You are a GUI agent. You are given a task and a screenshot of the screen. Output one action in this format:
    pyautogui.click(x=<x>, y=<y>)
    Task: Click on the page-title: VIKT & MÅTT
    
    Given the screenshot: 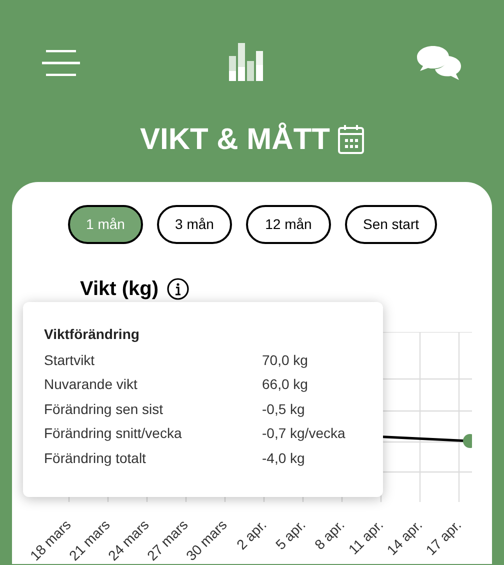 What is the action you would take?
    pyautogui.click(x=235, y=140)
    